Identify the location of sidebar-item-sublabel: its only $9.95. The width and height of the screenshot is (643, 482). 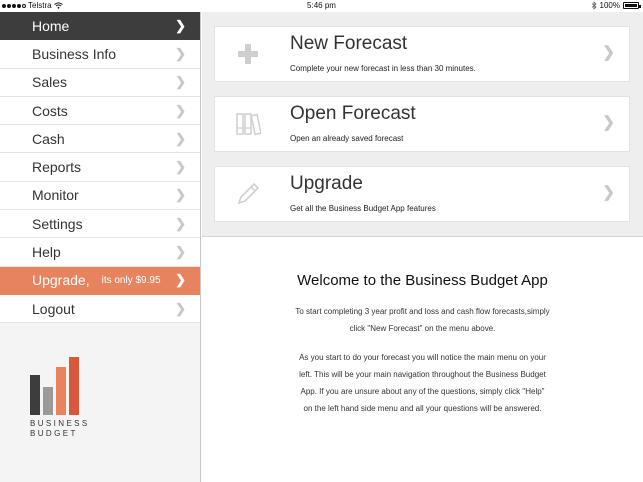
(131, 280).